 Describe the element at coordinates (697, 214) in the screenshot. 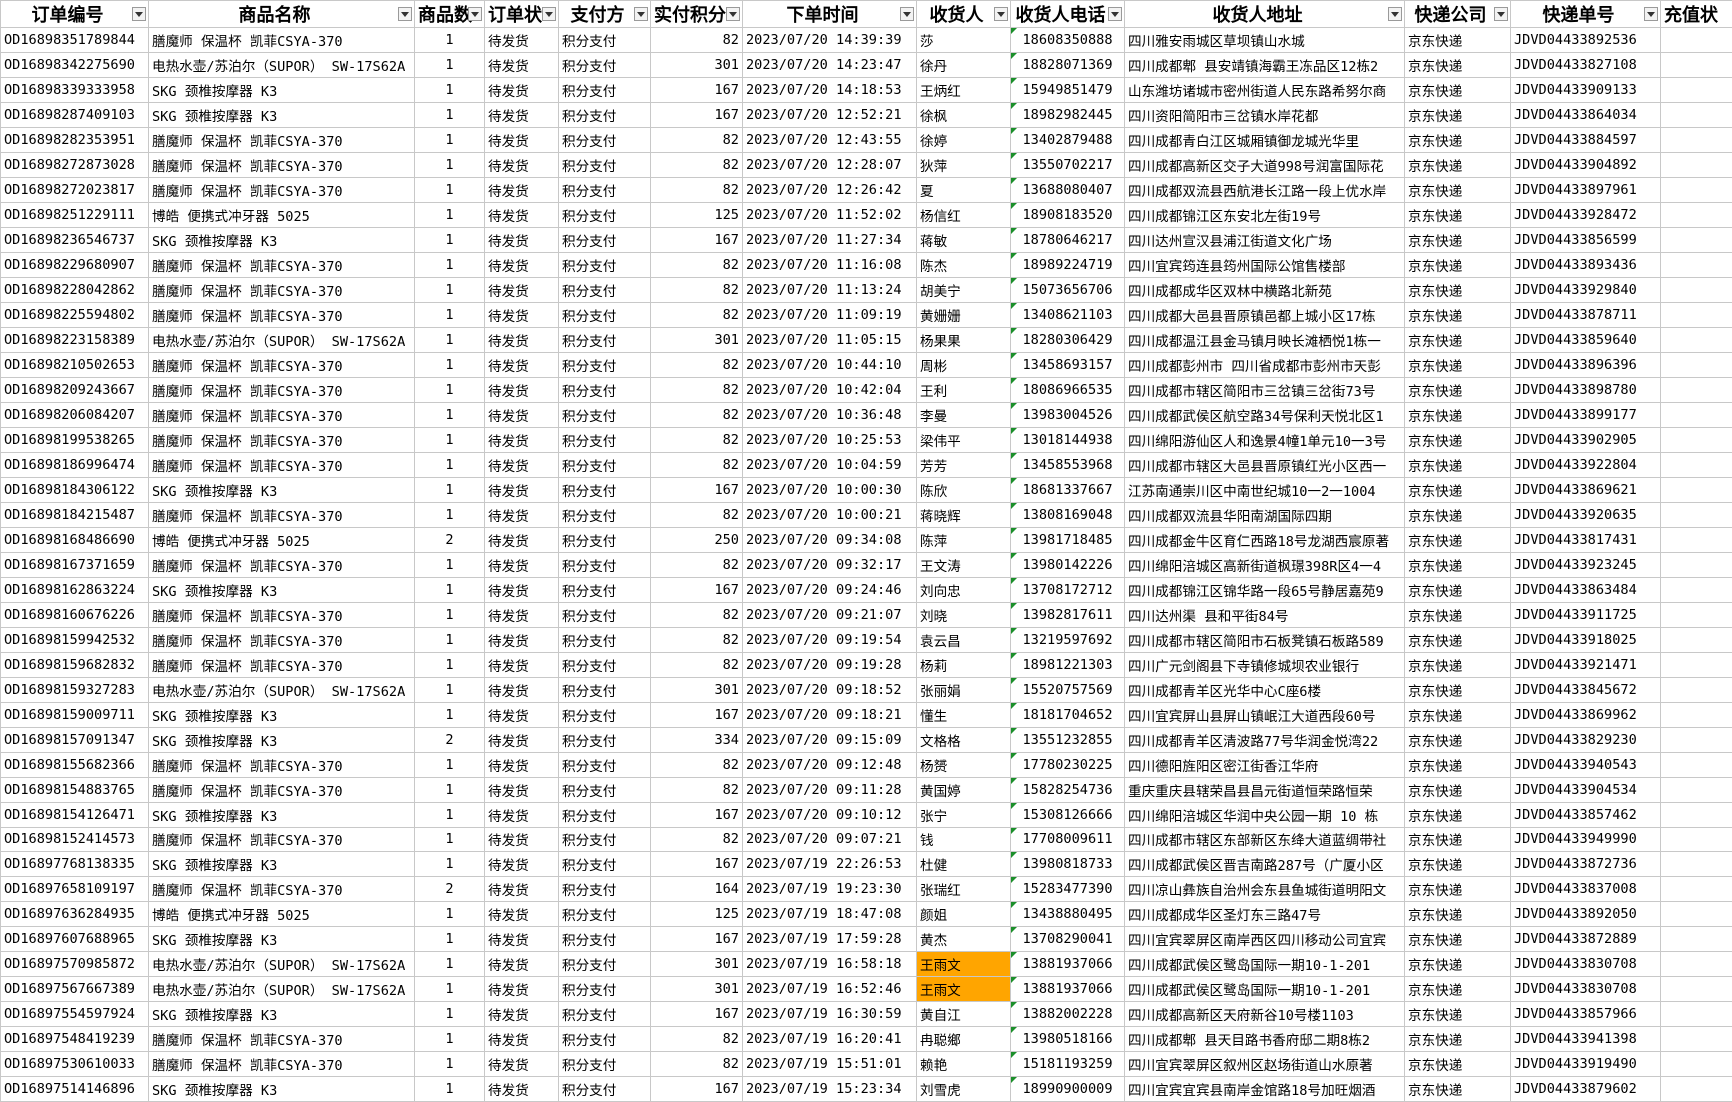

I see `cell-points-paid: 125` at that location.